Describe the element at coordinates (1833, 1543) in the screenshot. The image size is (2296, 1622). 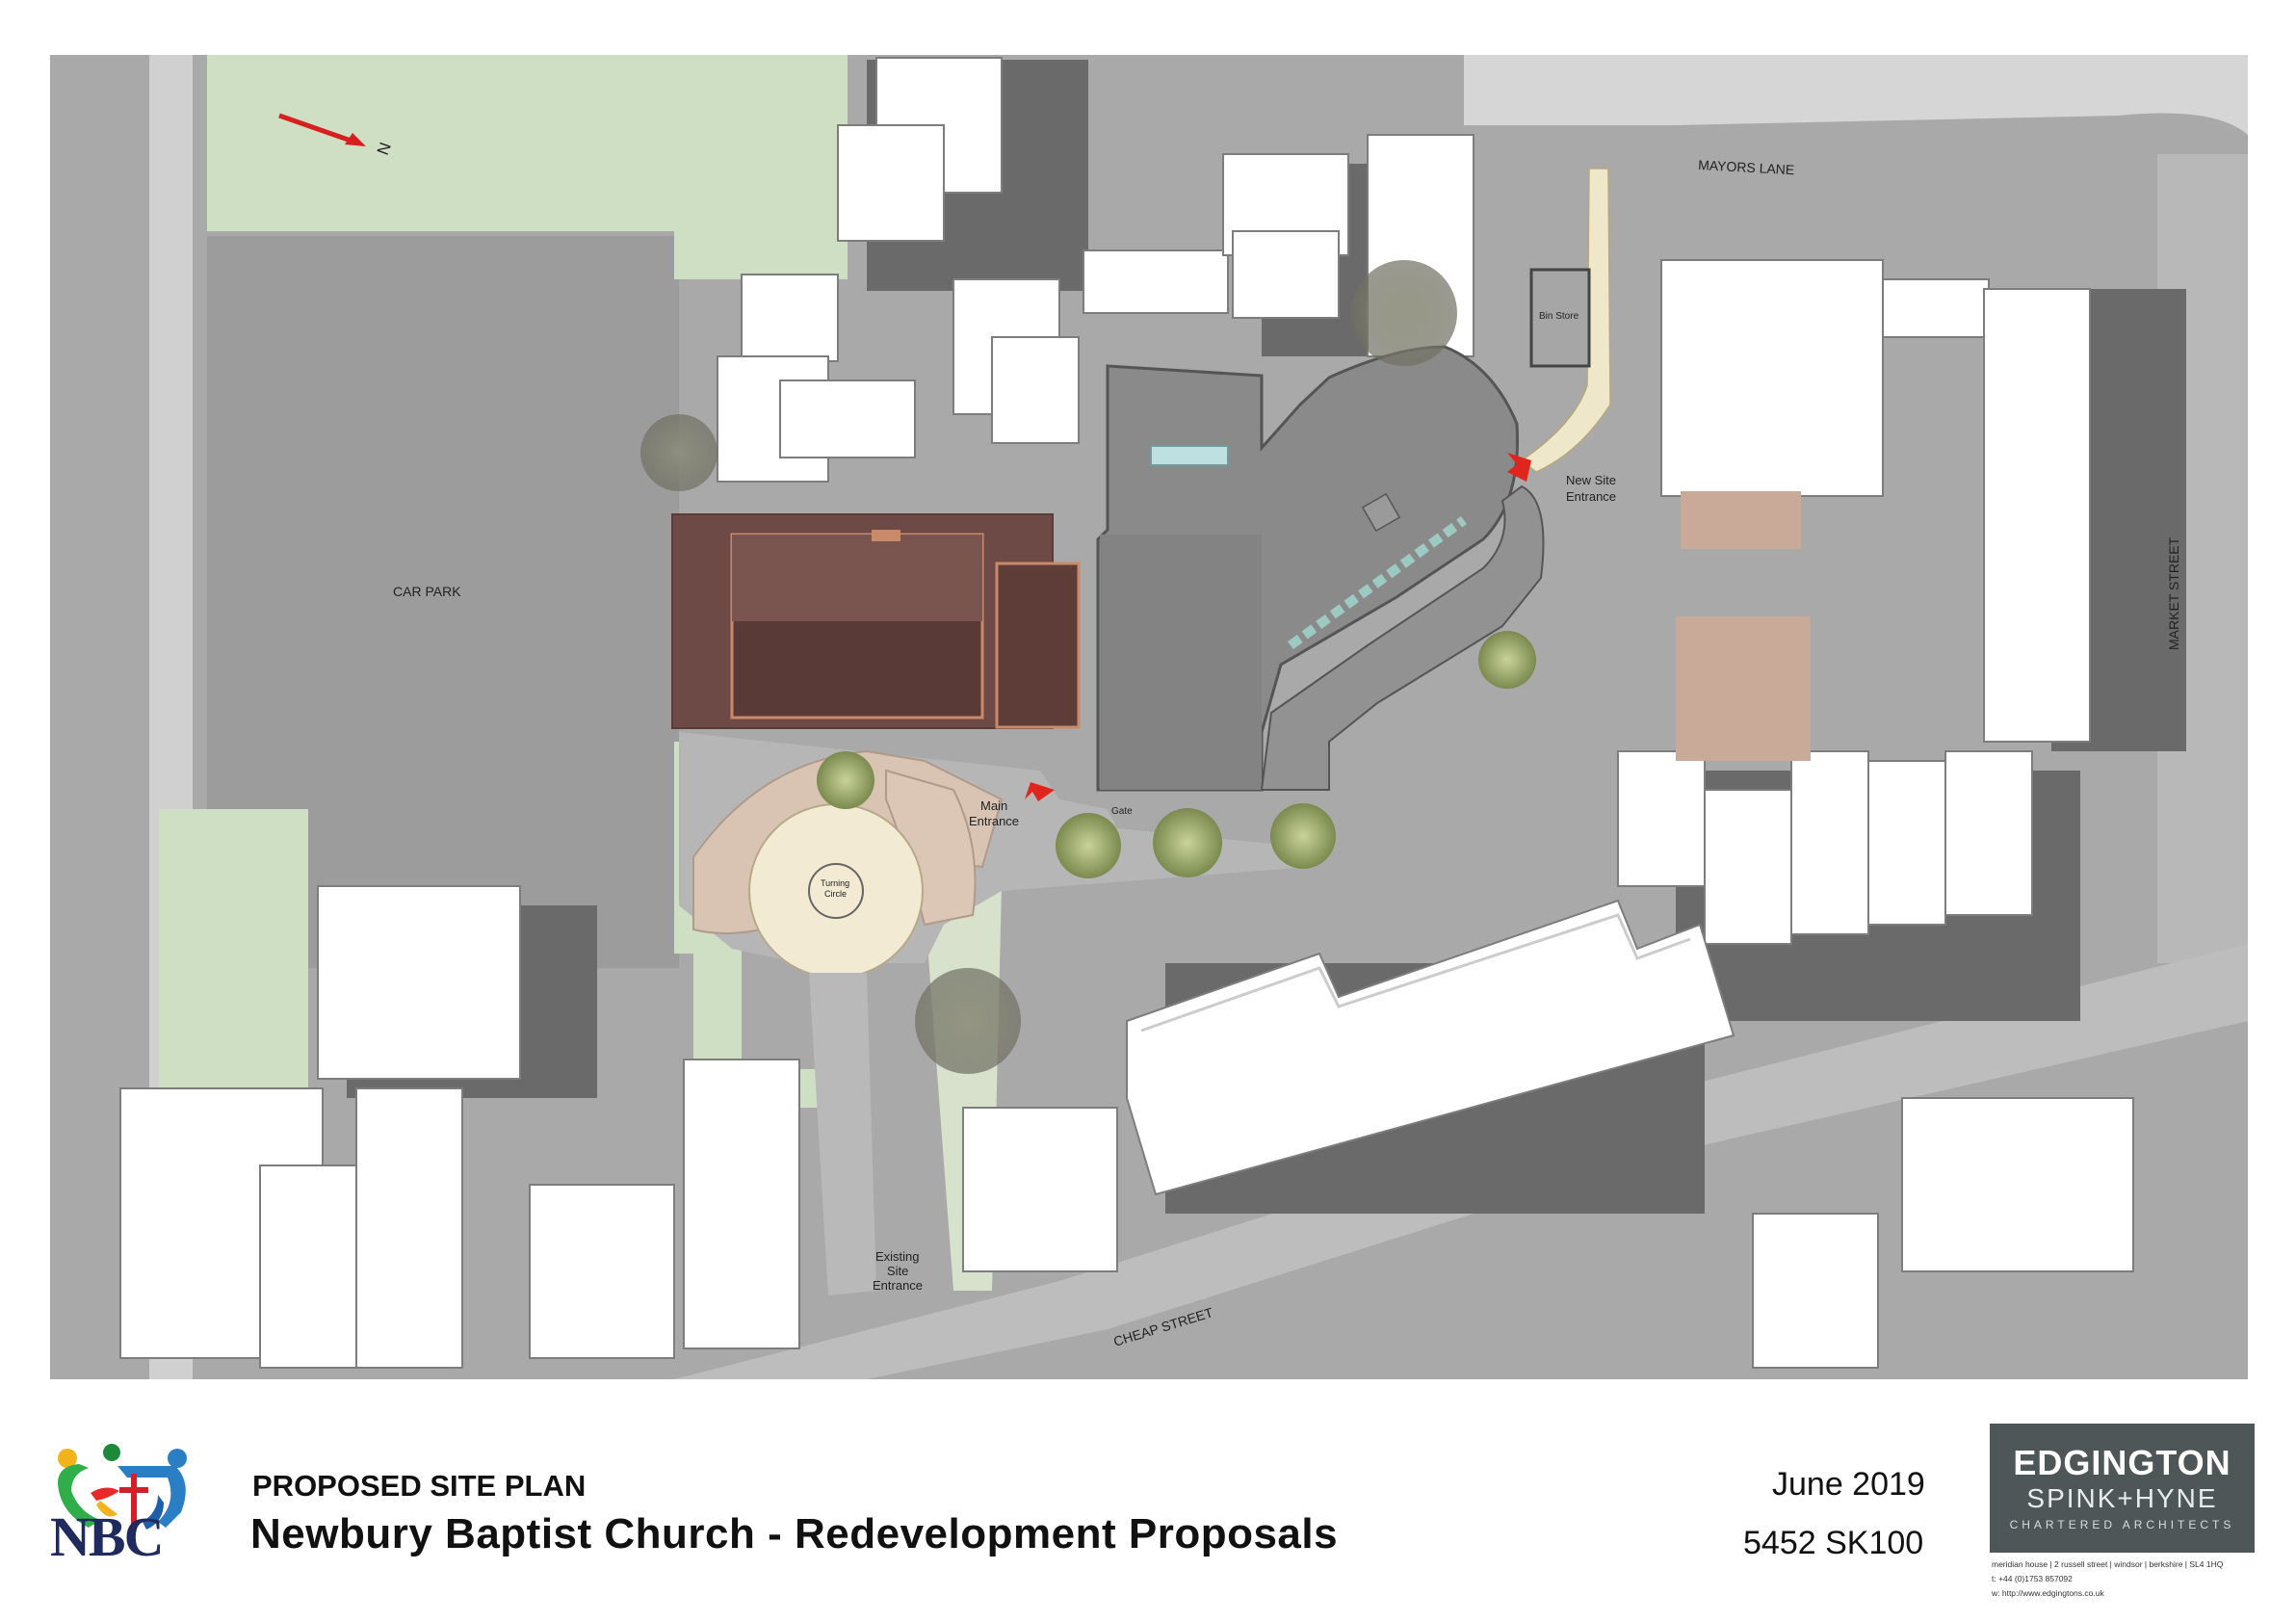
I see `drawing-reference: 5452 SK100` at that location.